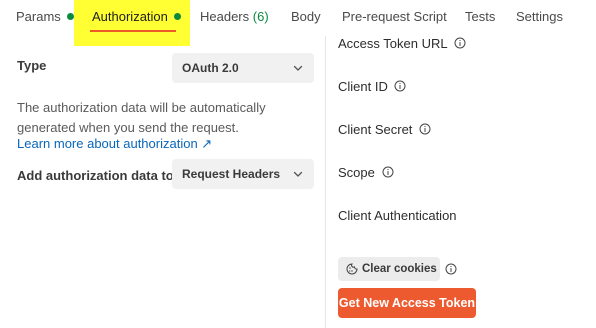 The height and width of the screenshot is (328, 596). Describe the element at coordinates (325, 182) in the screenshot. I see `panel-divider` at that location.